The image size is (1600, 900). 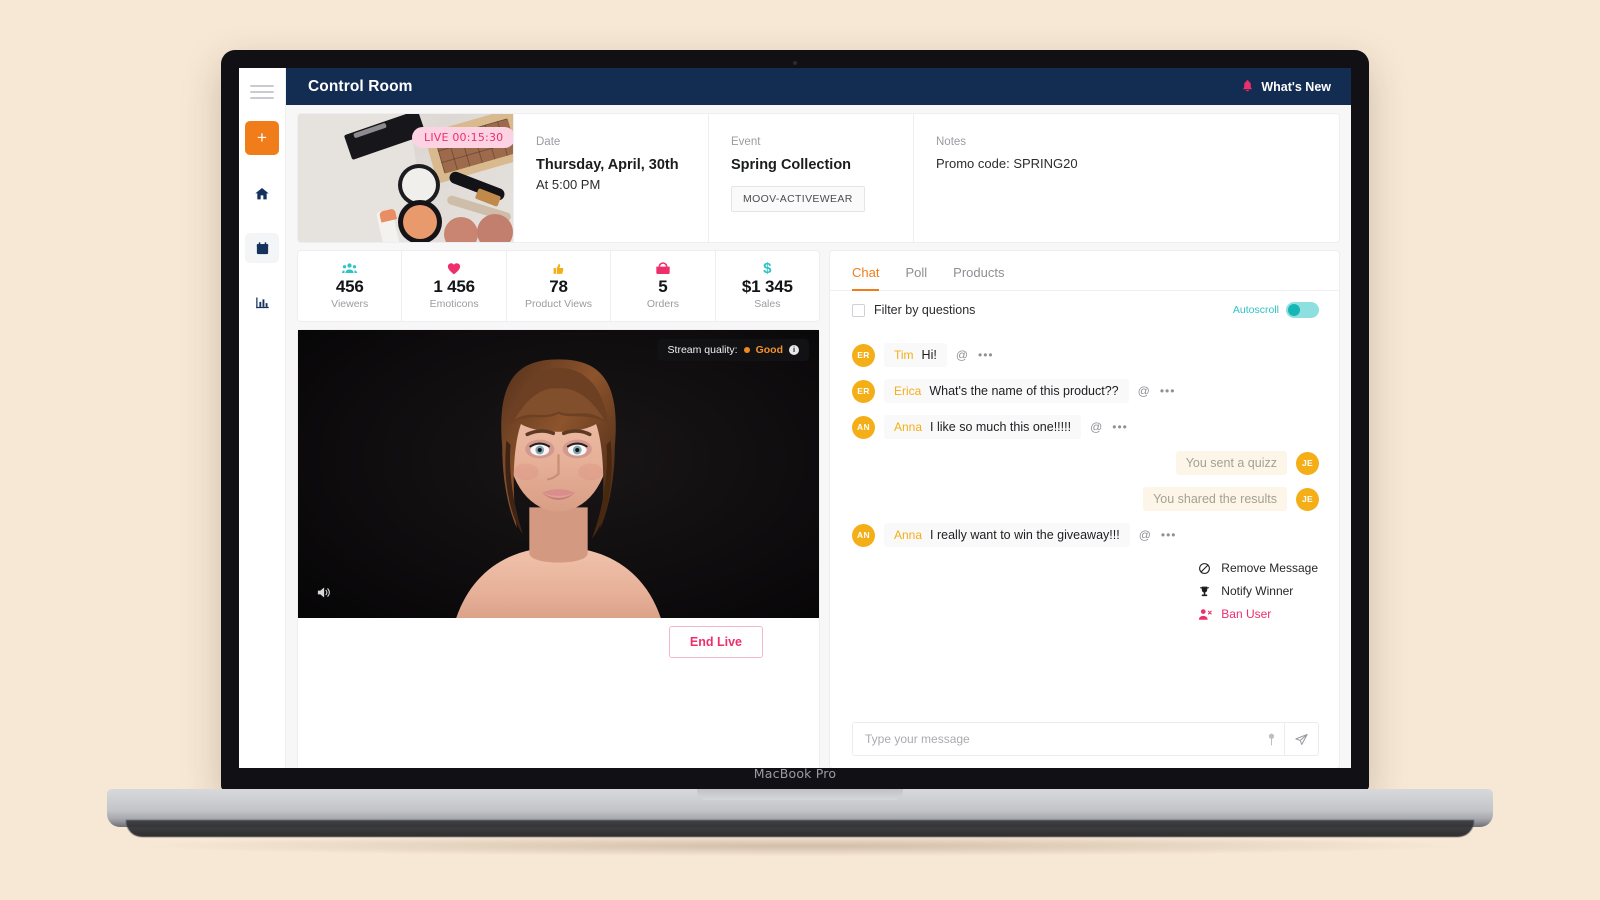 I want to click on laptop-brand-label: MacBook Pro, so click(x=795, y=773).